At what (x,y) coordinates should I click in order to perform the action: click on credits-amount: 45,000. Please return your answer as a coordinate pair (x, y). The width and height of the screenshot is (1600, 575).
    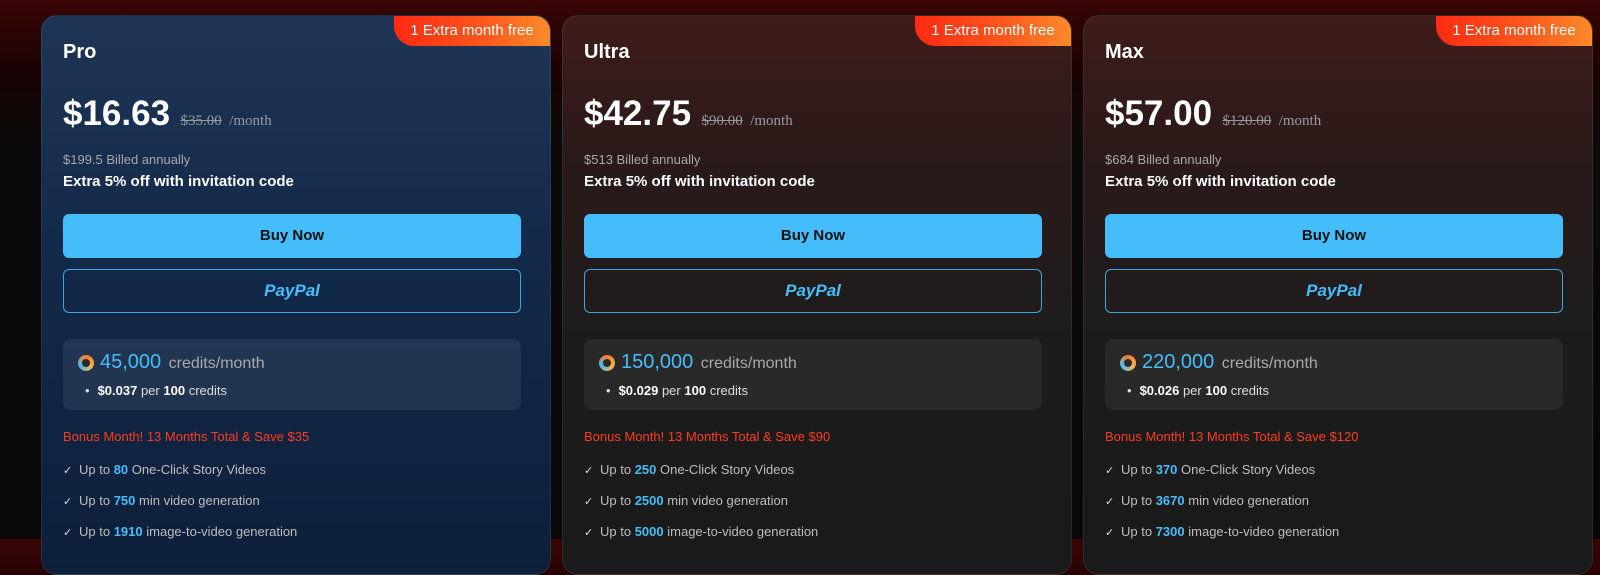
    Looking at the image, I should click on (131, 362).